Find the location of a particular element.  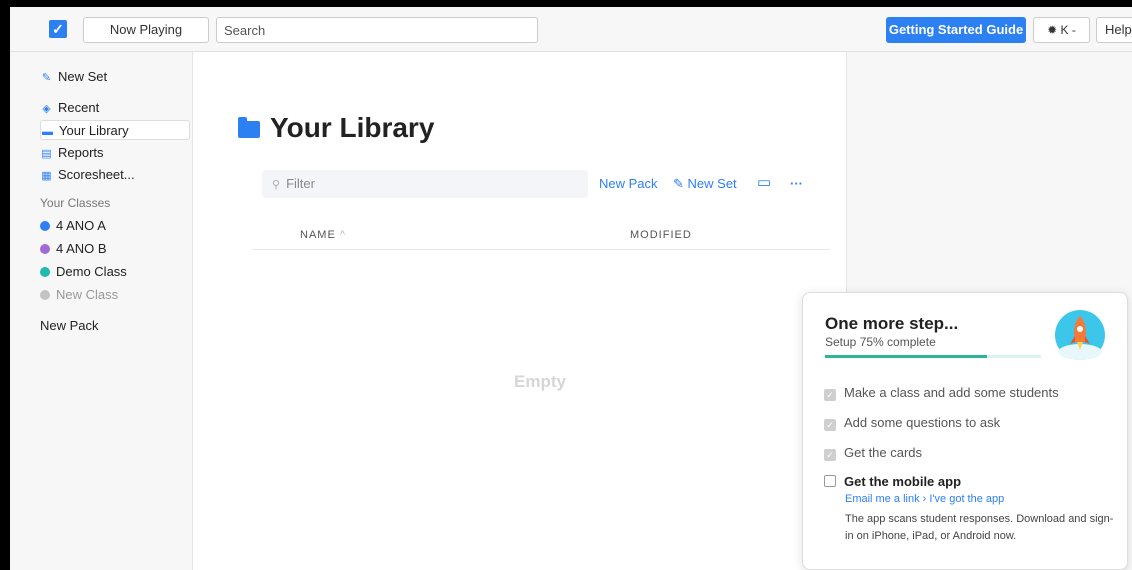

account-menu-button: ✹ K - is located at coordinates (1061, 30).